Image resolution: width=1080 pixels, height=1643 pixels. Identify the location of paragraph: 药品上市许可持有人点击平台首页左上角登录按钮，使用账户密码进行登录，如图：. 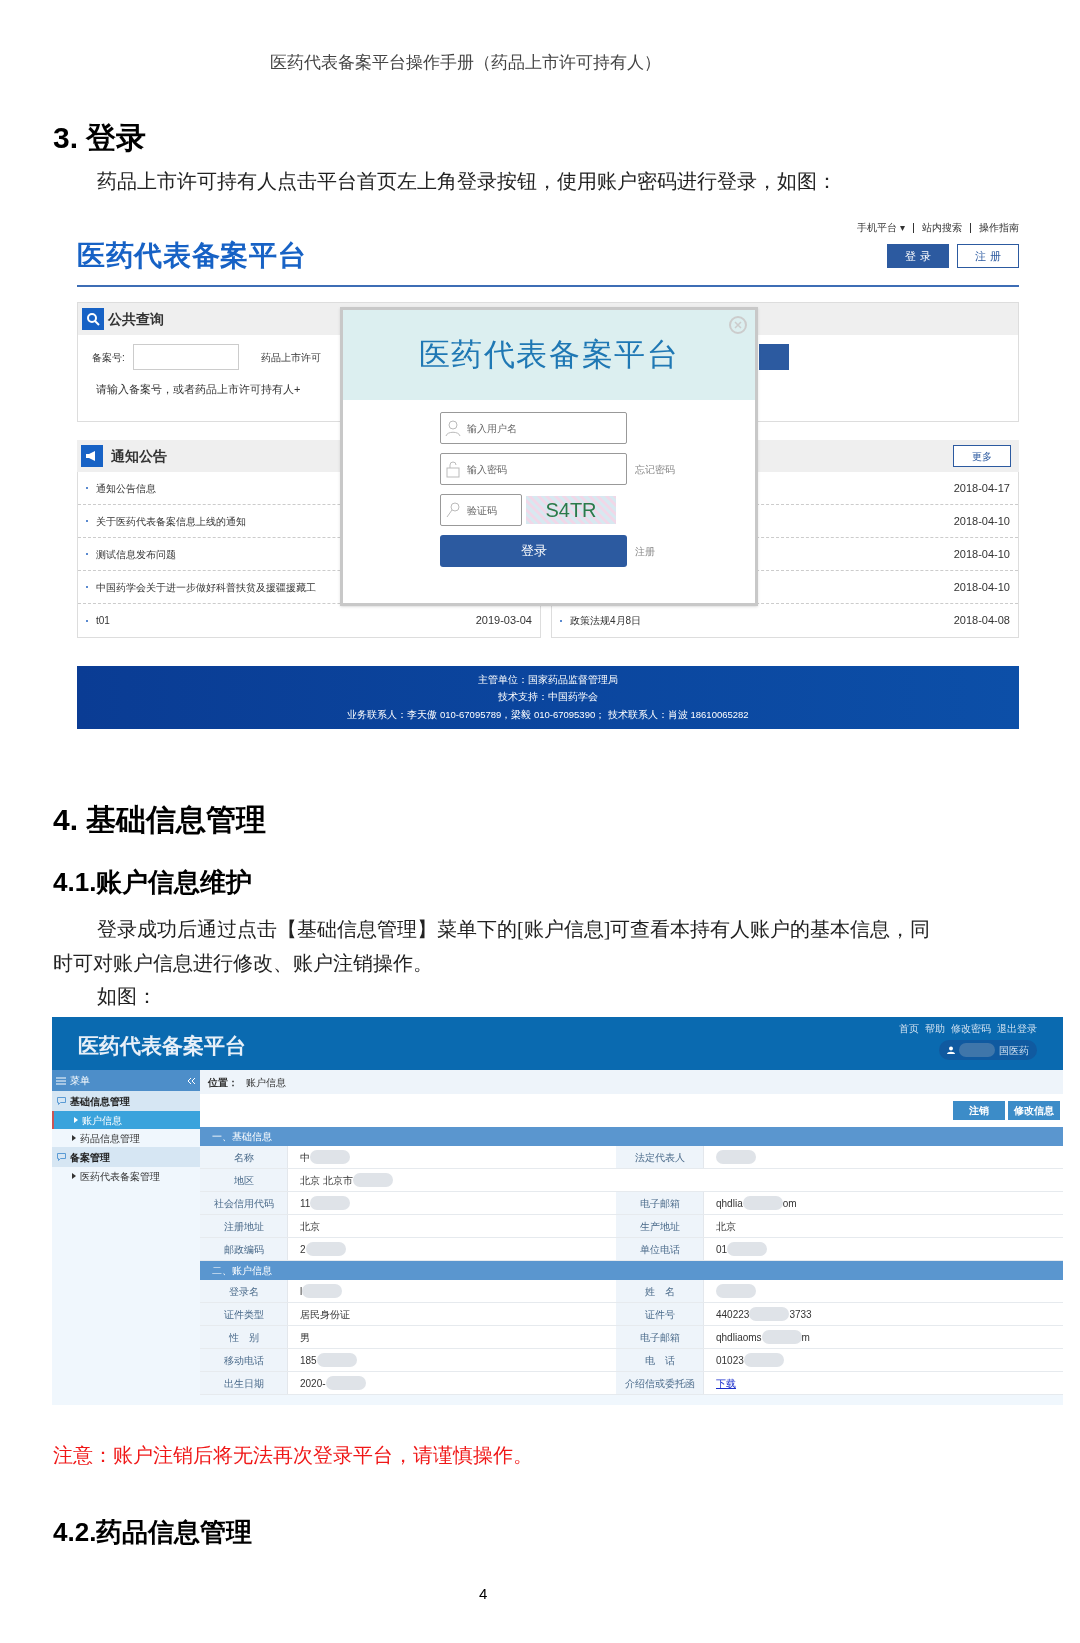
(467, 181).